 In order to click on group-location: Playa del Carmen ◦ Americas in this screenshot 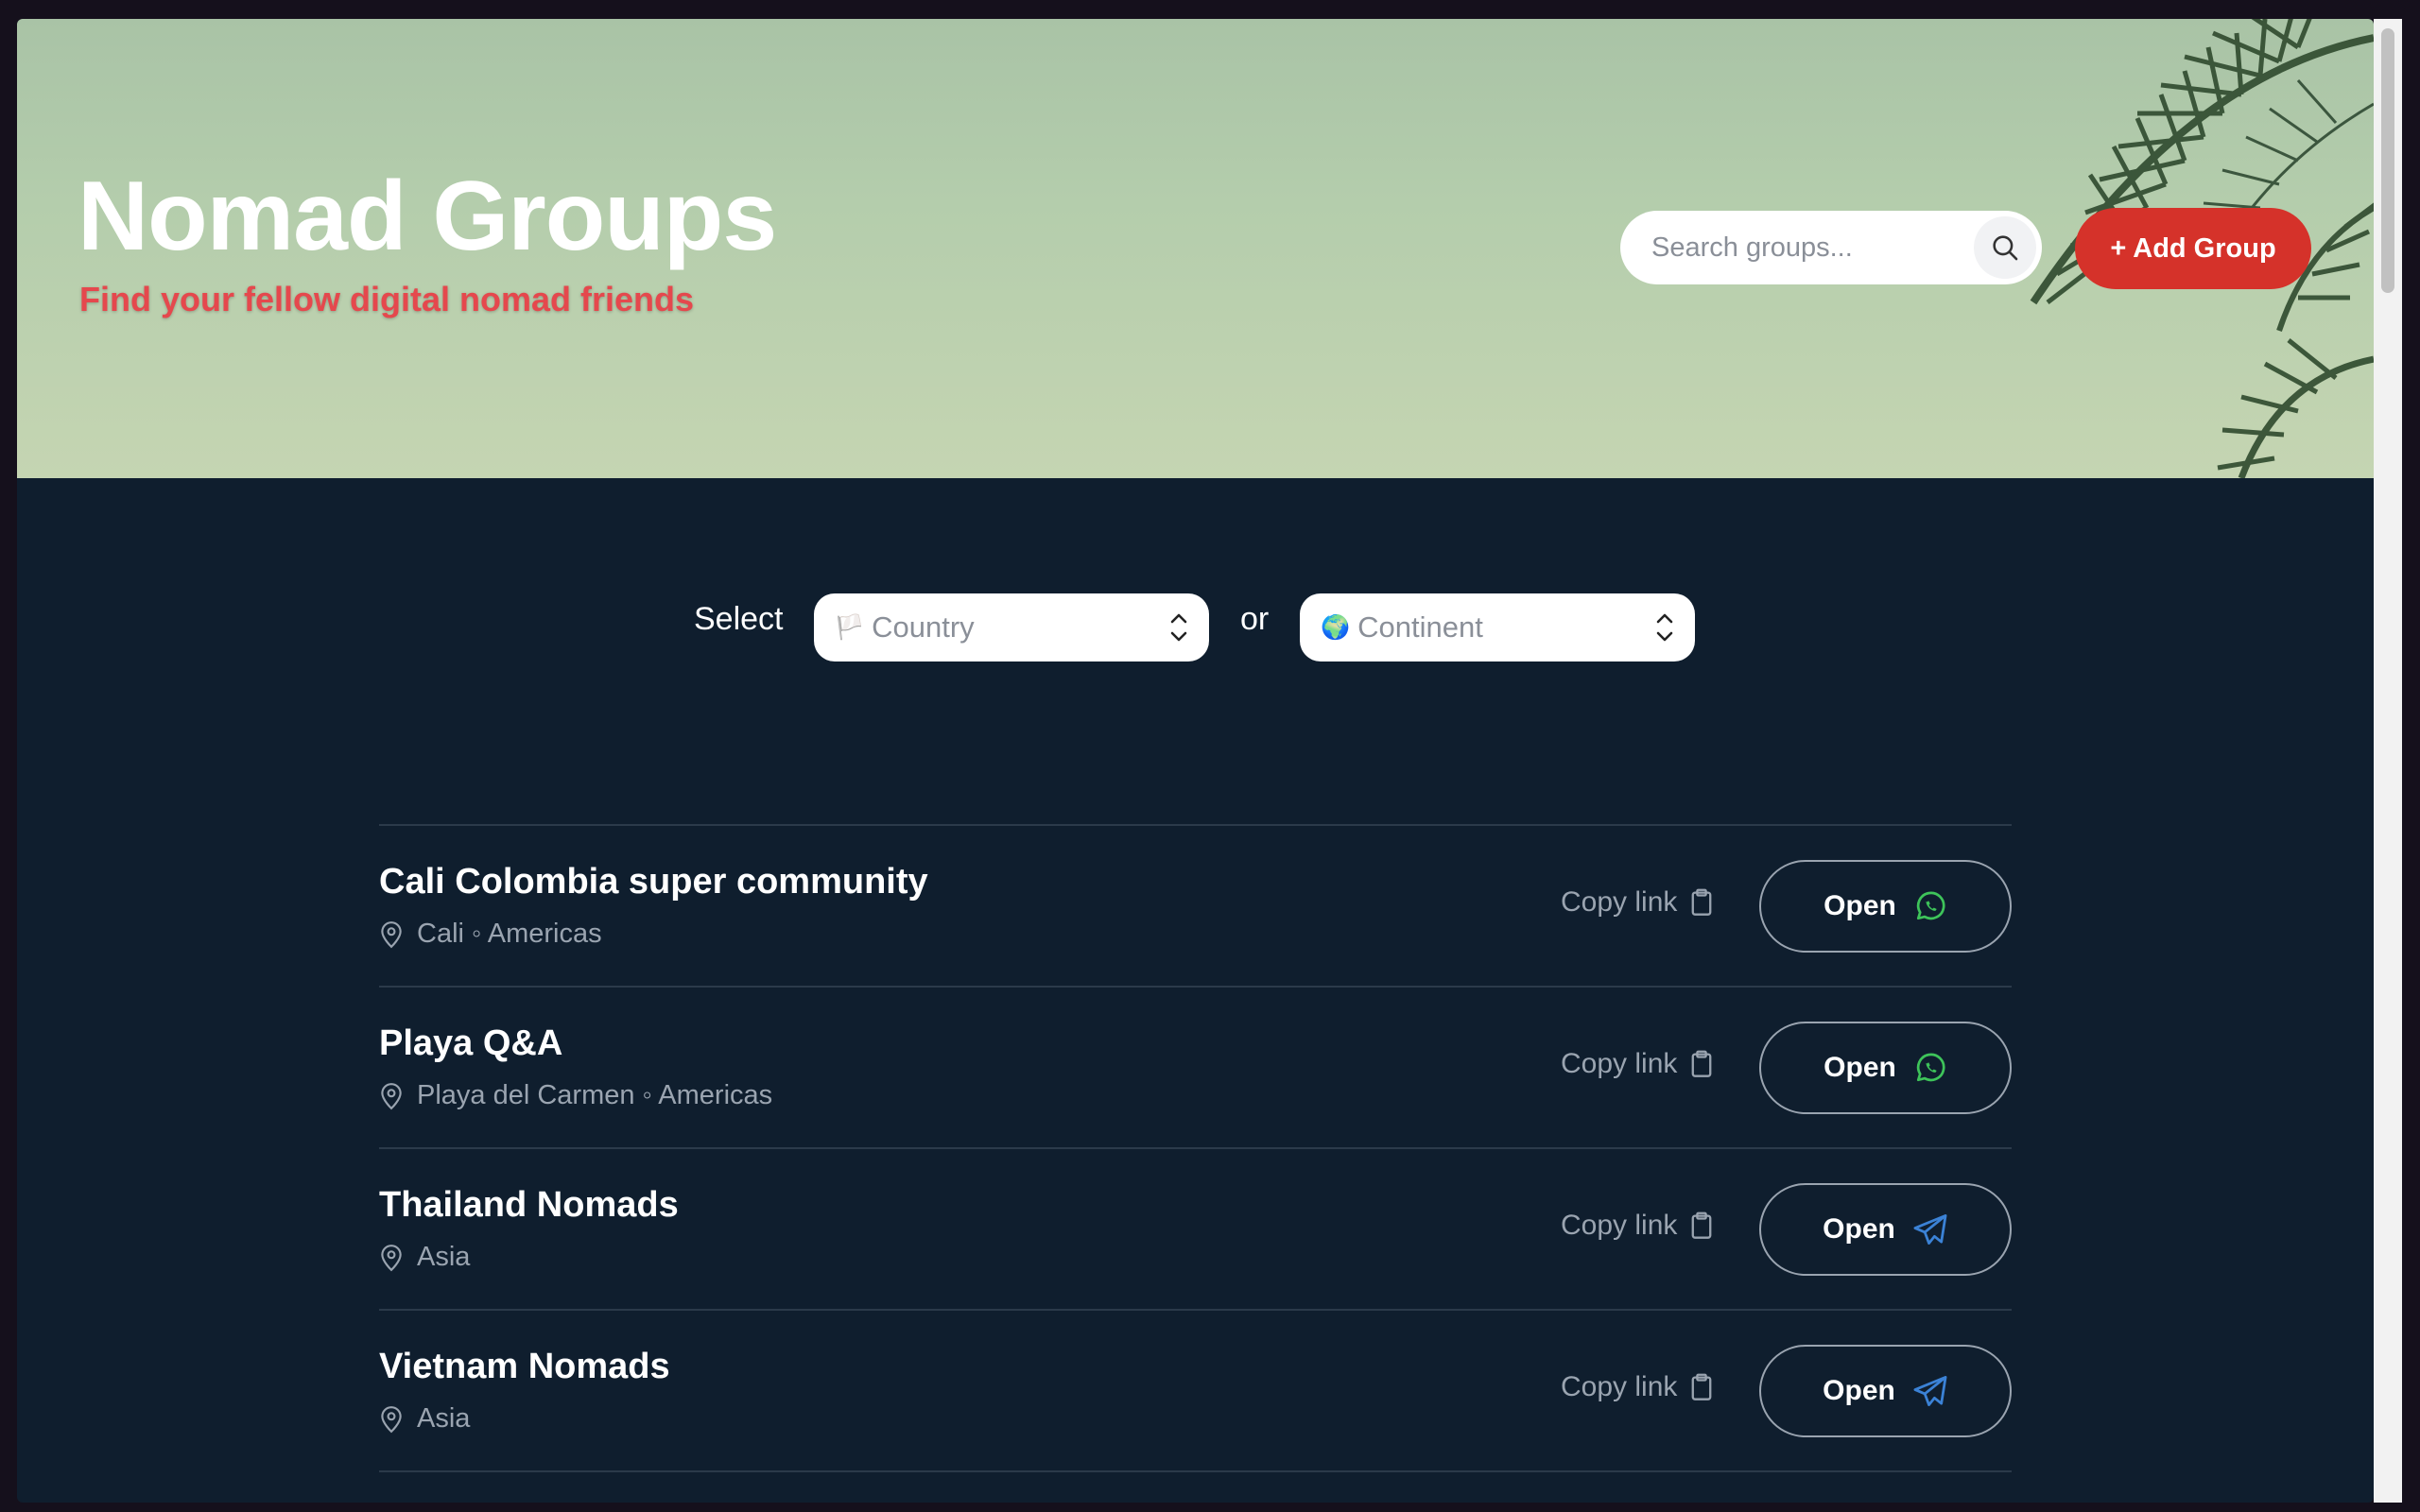, I will do `click(575, 1095)`.